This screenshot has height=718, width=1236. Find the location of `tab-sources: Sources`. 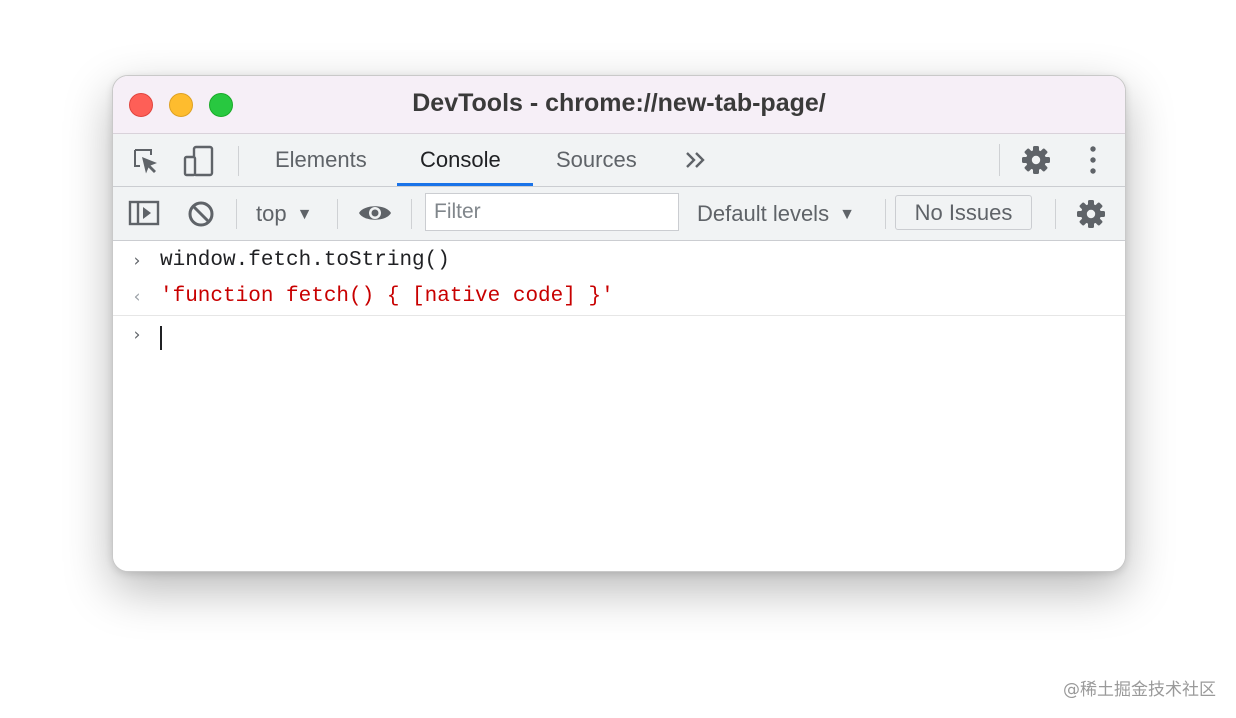

tab-sources: Sources is located at coordinates (596, 160).